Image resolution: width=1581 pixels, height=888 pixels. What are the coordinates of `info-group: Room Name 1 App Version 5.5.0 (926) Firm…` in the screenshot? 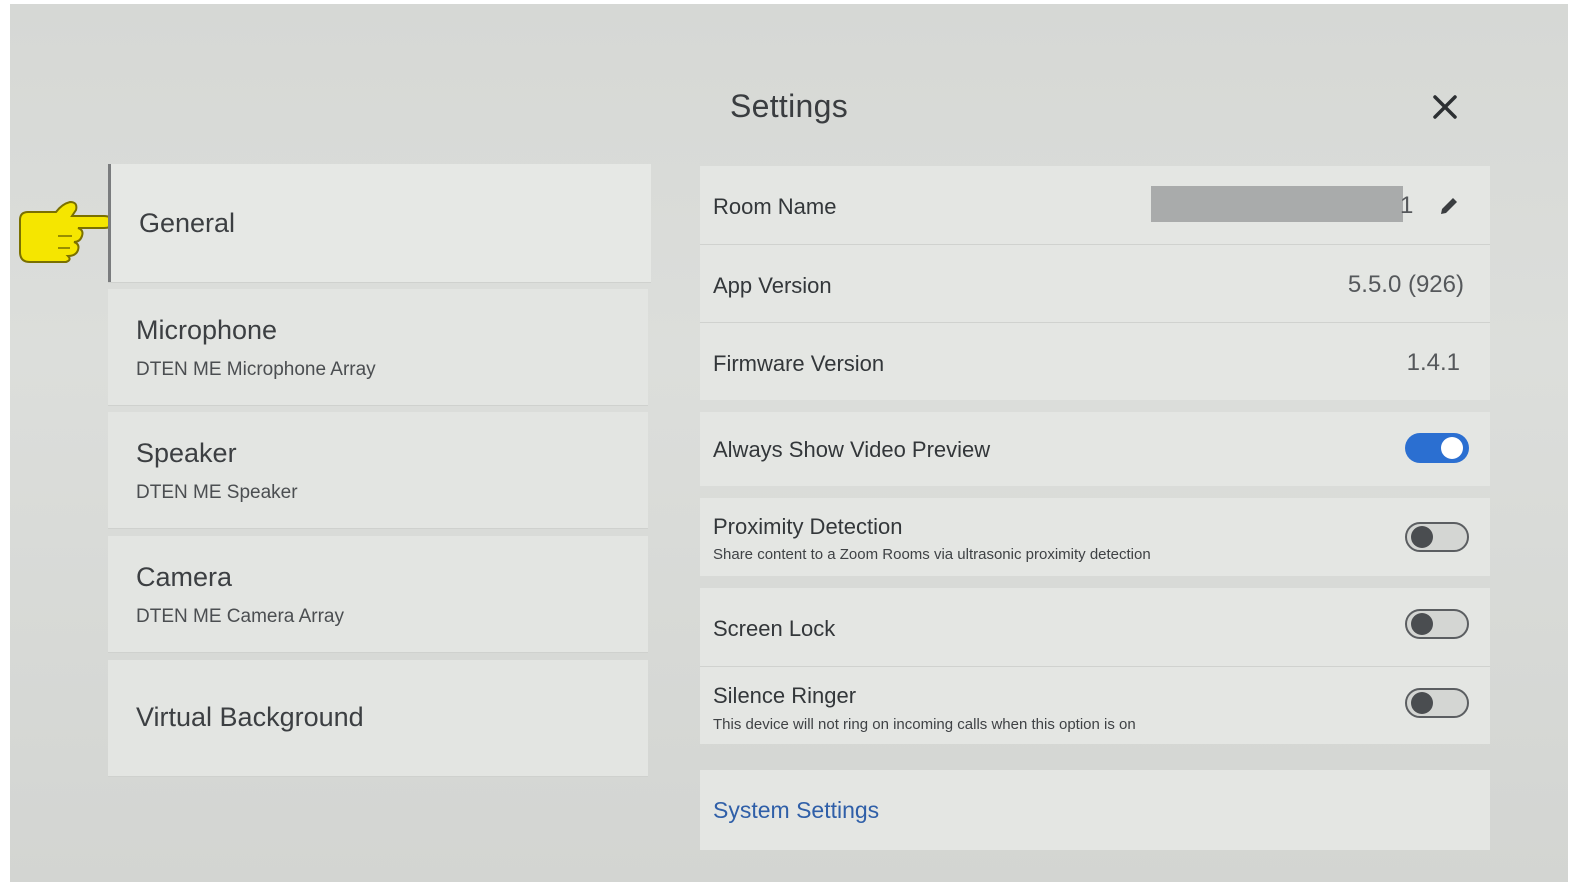 It's located at (1095, 283).